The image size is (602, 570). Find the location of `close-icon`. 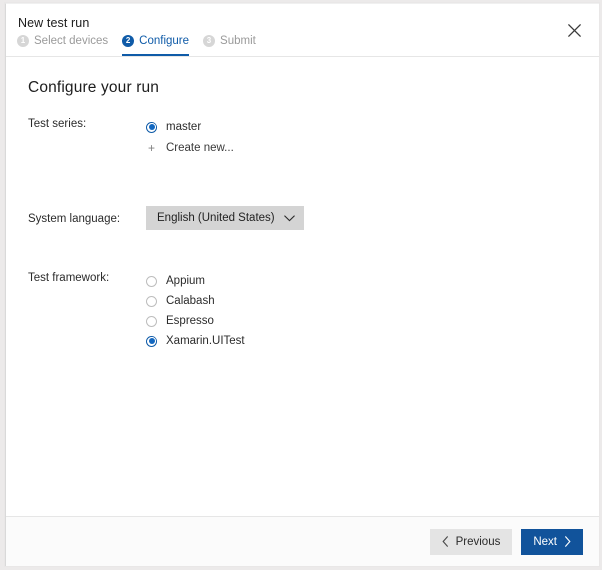

close-icon is located at coordinates (574, 30).